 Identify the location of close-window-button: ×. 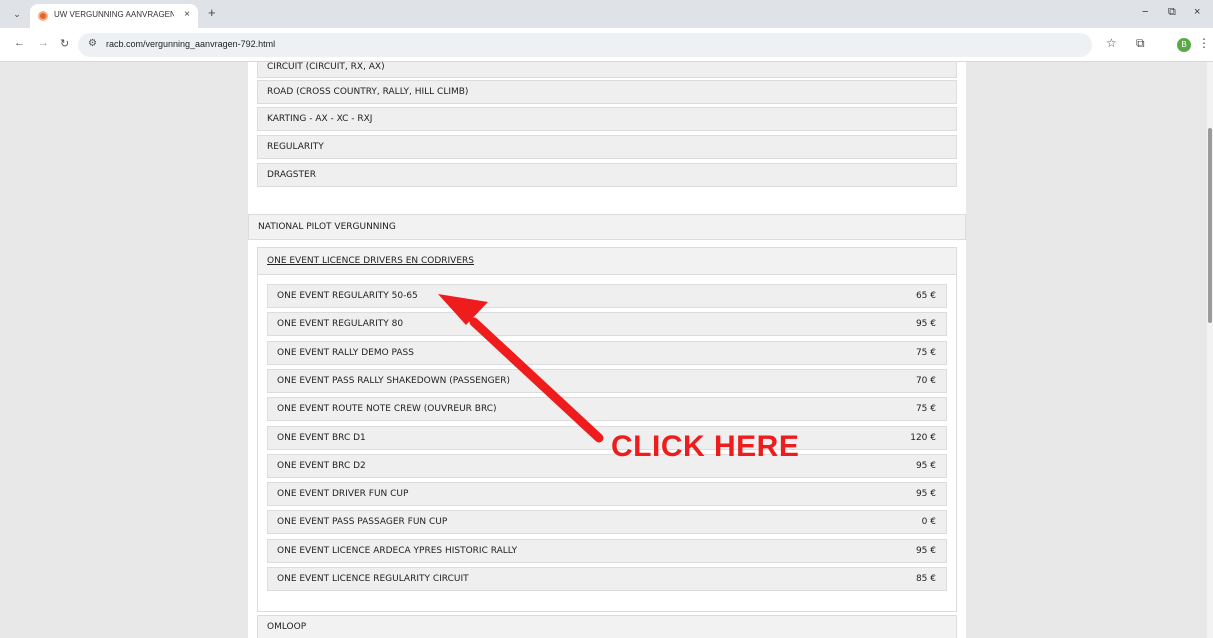
(1197, 12).